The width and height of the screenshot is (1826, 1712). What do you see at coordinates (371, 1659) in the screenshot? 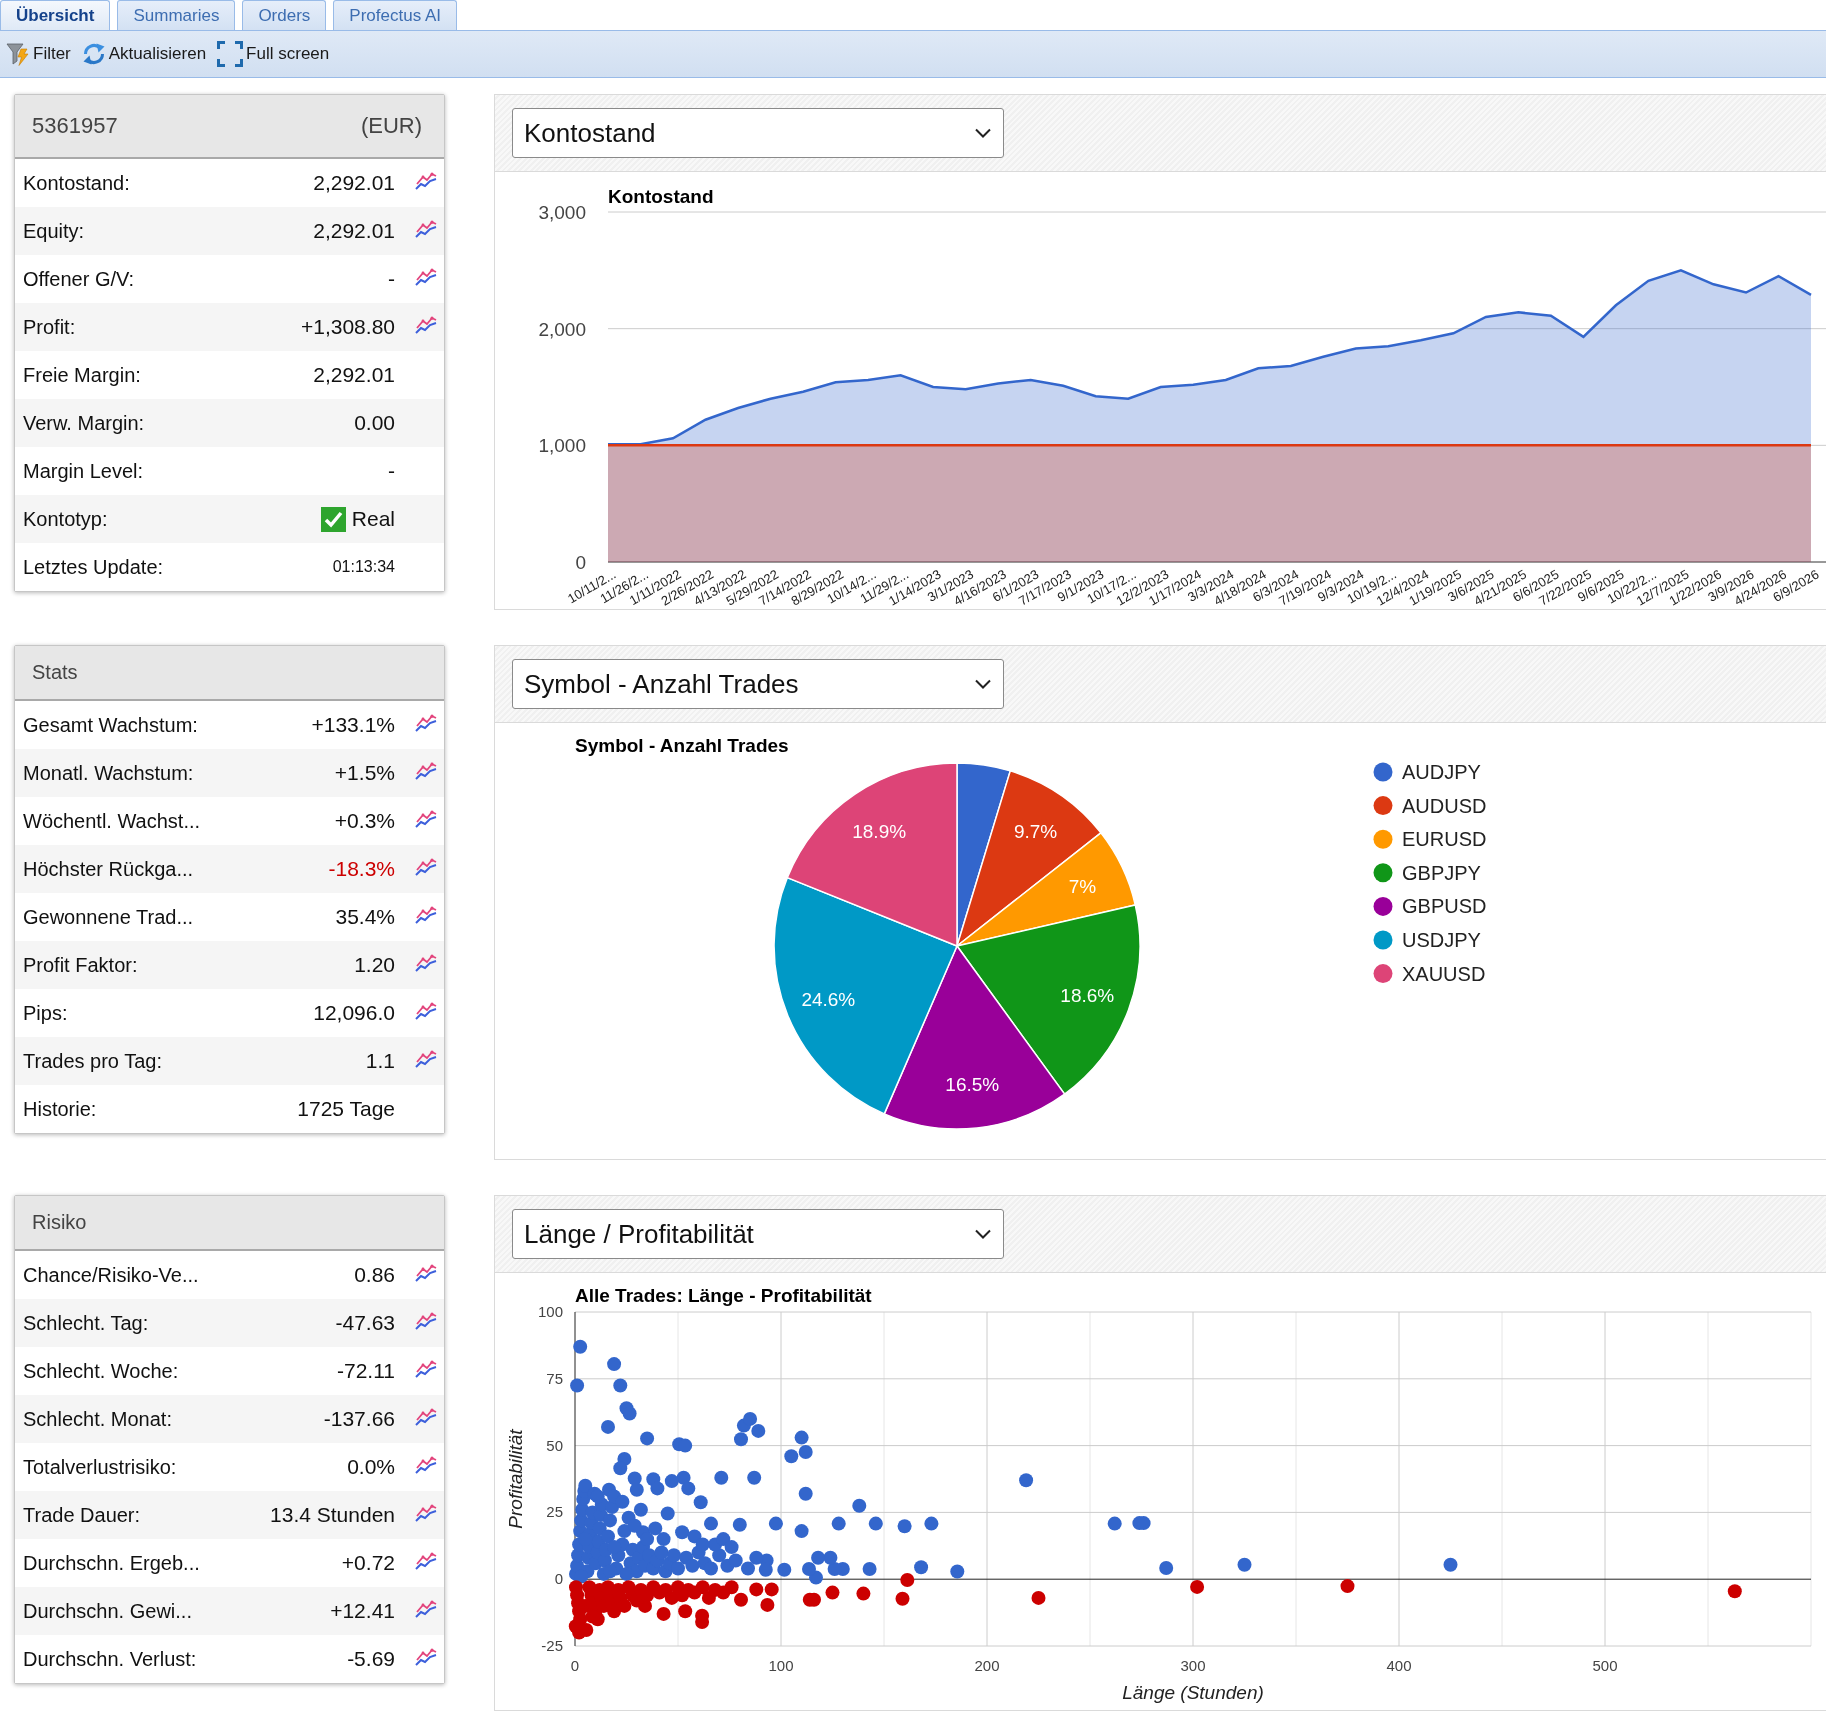
I see `stat-value: -5.69` at bounding box center [371, 1659].